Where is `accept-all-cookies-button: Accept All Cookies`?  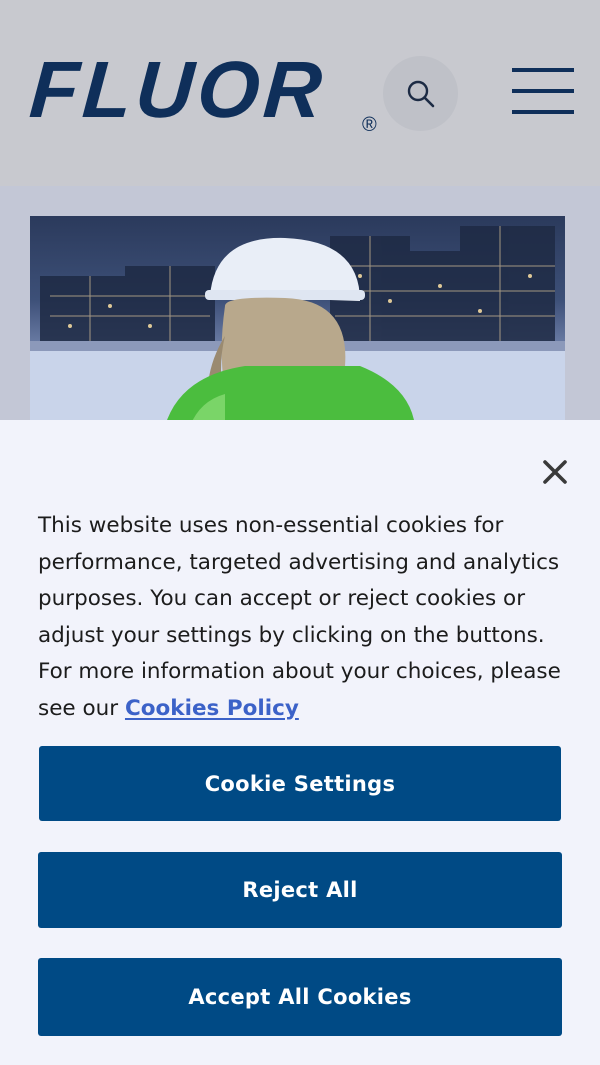 accept-all-cookies-button: Accept All Cookies is located at coordinates (300, 997).